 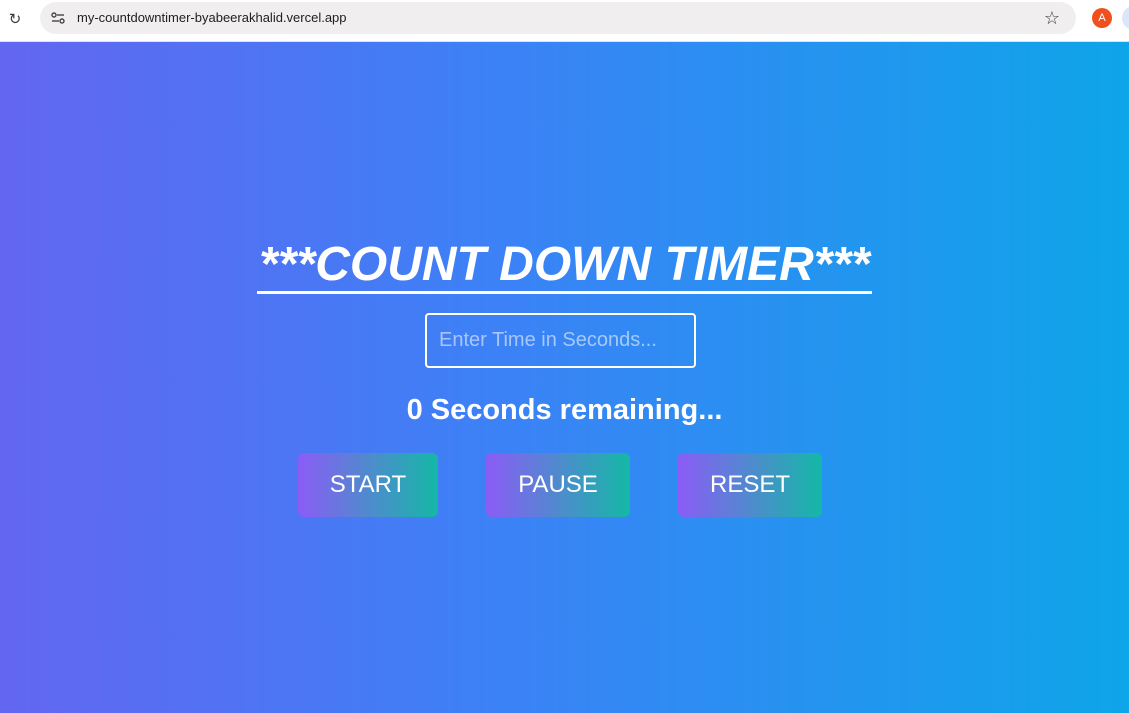 What do you see at coordinates (15, 19) in the screenshot?
I see `reload-icon: ↻` at bounding box center [15, 19].